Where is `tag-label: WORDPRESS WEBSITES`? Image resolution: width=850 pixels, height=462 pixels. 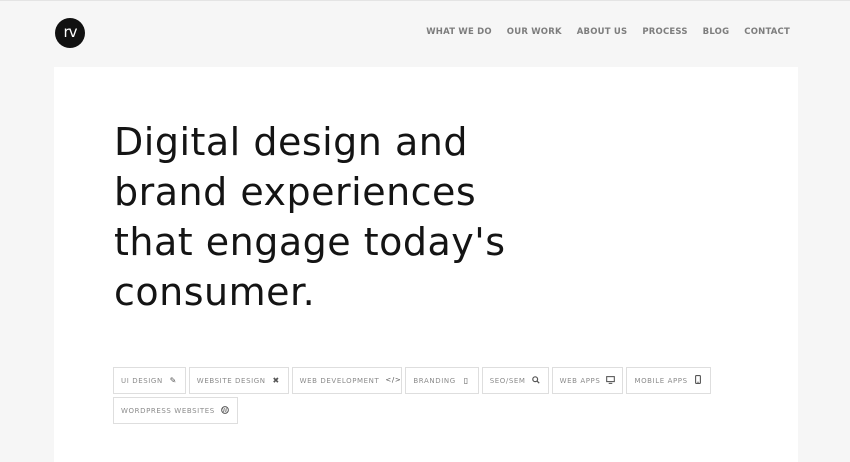
tag-label: WORDPRESS WEBSITES is located at coordinates (168, 410).